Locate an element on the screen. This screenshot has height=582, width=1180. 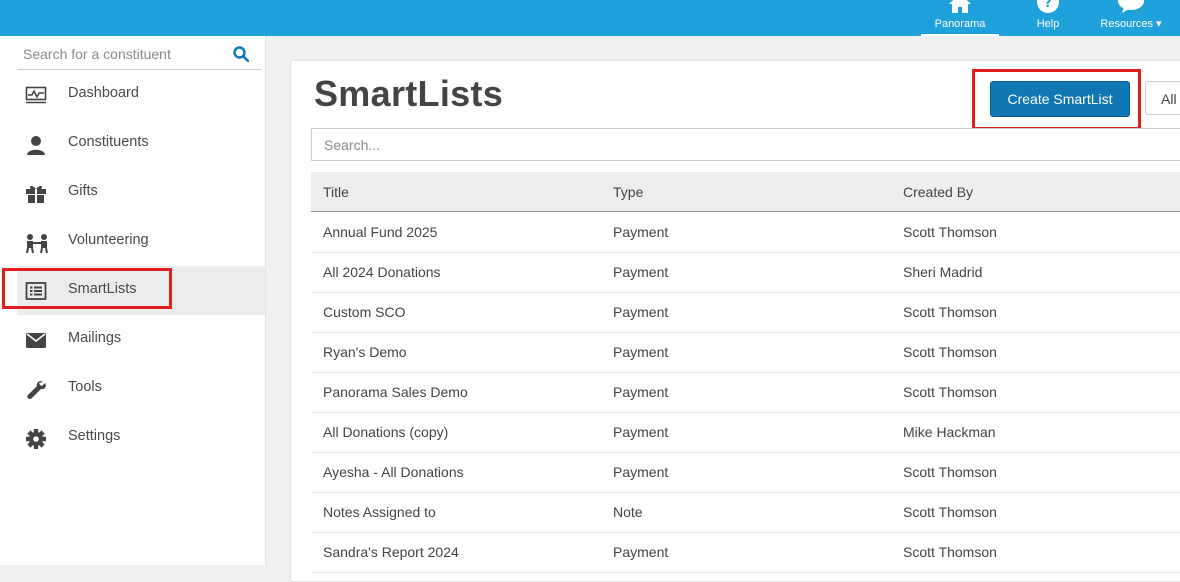
top-bar: Panorama ? Help Resources ▾ is located at coordinates (590, 18).